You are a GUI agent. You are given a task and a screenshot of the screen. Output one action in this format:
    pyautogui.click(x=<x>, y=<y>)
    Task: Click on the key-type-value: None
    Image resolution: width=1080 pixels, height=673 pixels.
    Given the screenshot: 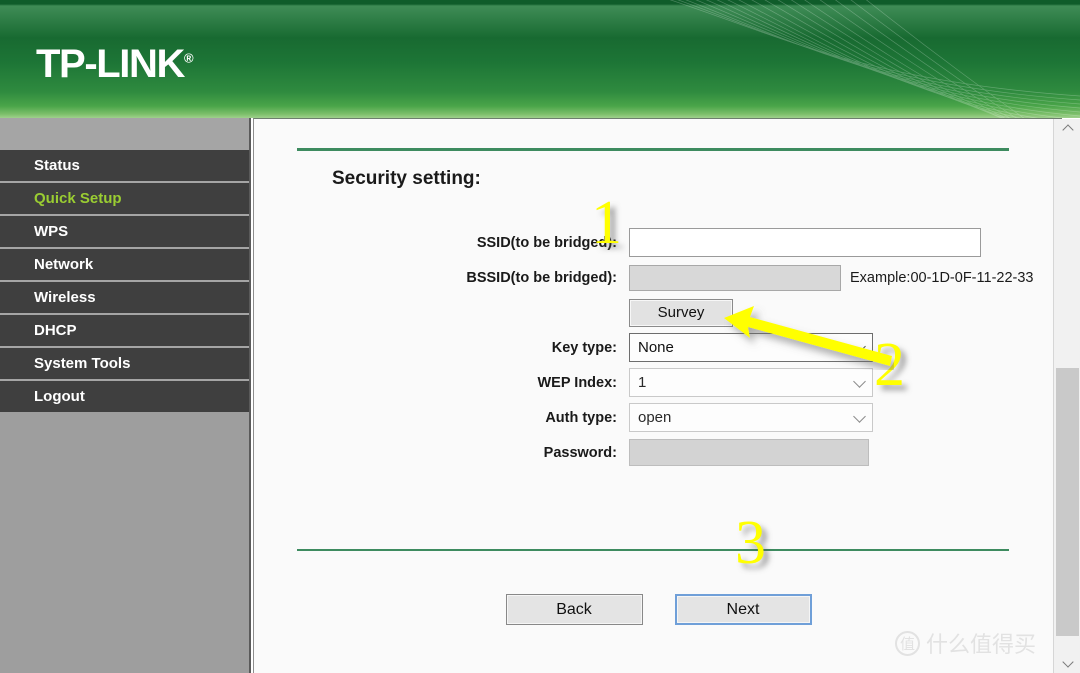 What is the action you would take?
    pyautogui.click(x=656, y=347)
    